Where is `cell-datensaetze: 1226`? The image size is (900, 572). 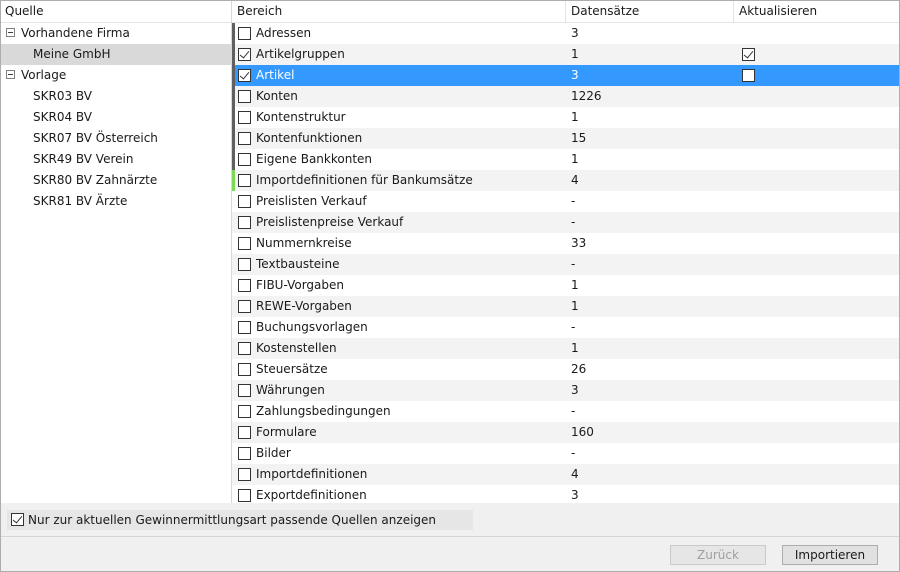
cell-datensaetze: 1226 is located at coordinates (586, 96).